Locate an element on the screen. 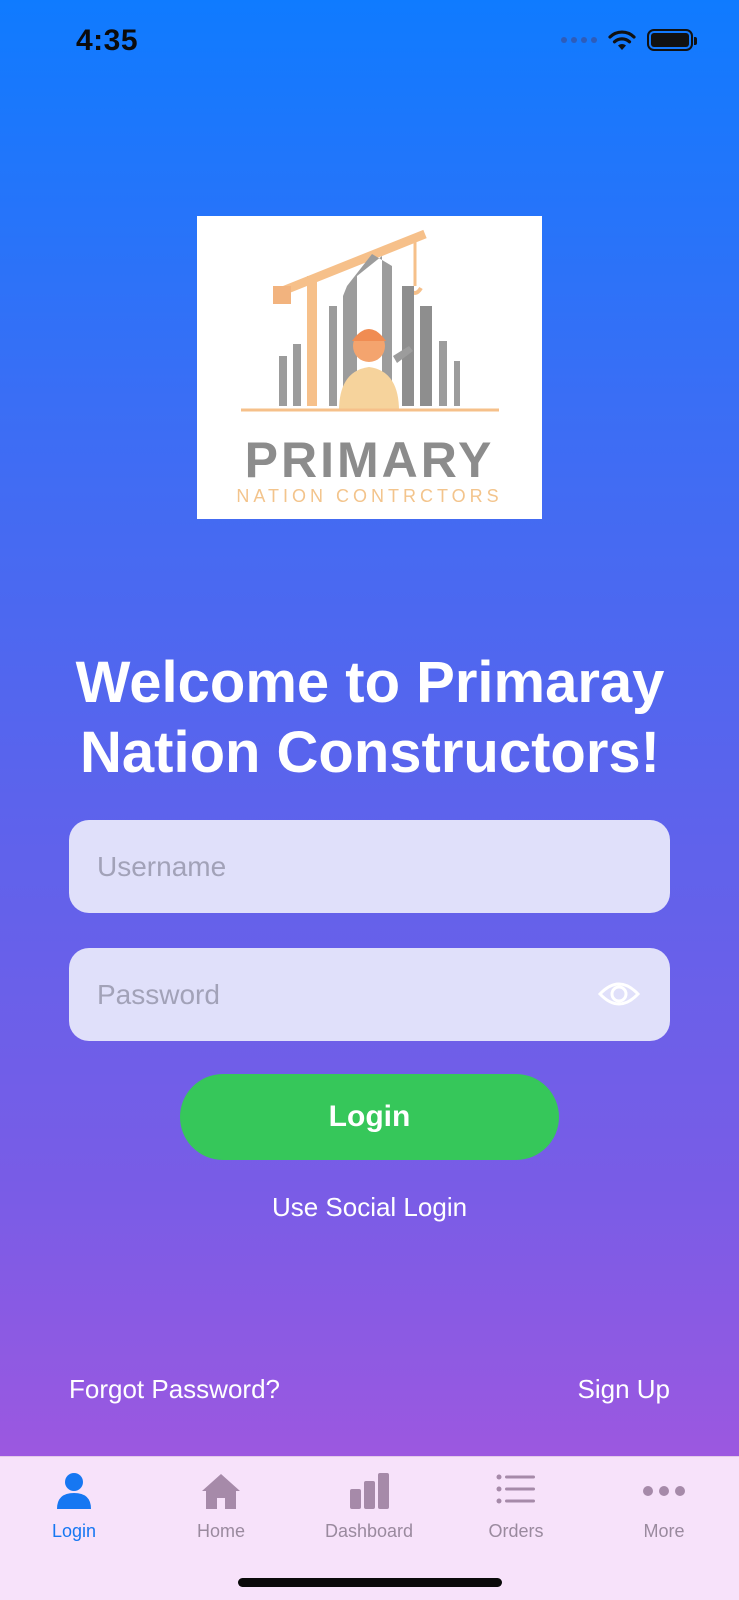 This screenshot has height=1600, width=739. company-logo: PRIMARY NATION CONTRCTORS is located at coordinates (369, 367).